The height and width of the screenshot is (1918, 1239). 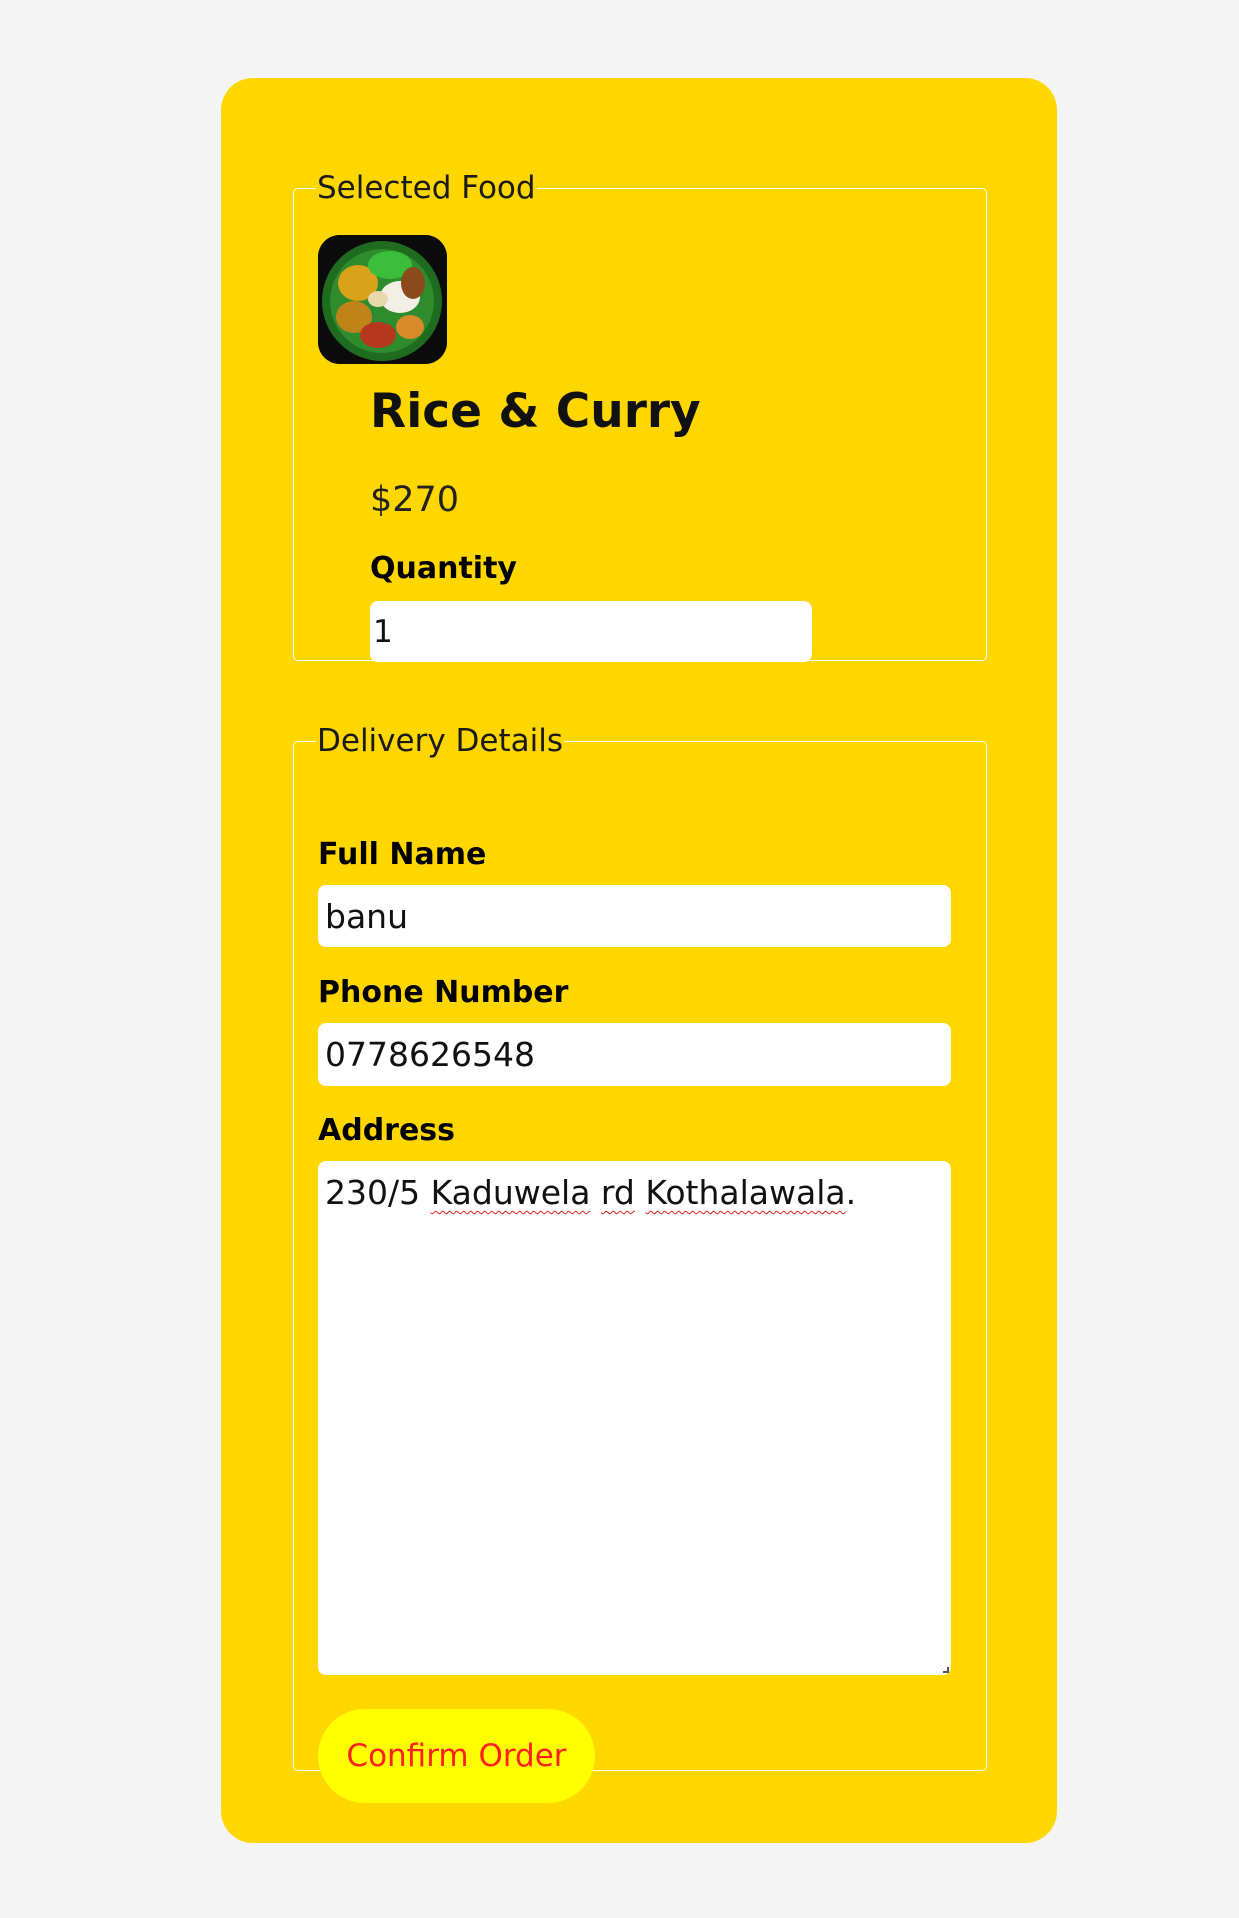 What do you see at coordinates (745, 1192) in the screenshot?
I see `spellcheck-word: Kothalawala` at bounding box center [745, 1192].